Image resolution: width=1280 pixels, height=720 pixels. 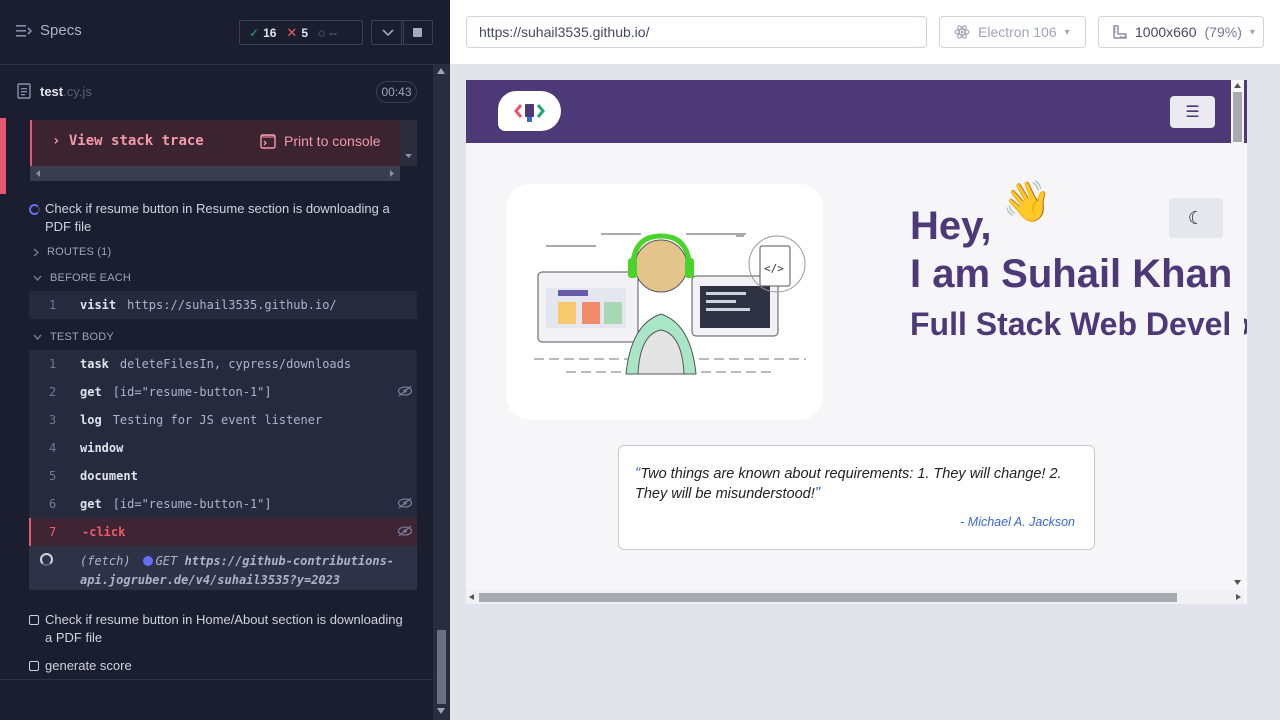 I want to click on command-row: 5 document, so click(x=223, y=476).